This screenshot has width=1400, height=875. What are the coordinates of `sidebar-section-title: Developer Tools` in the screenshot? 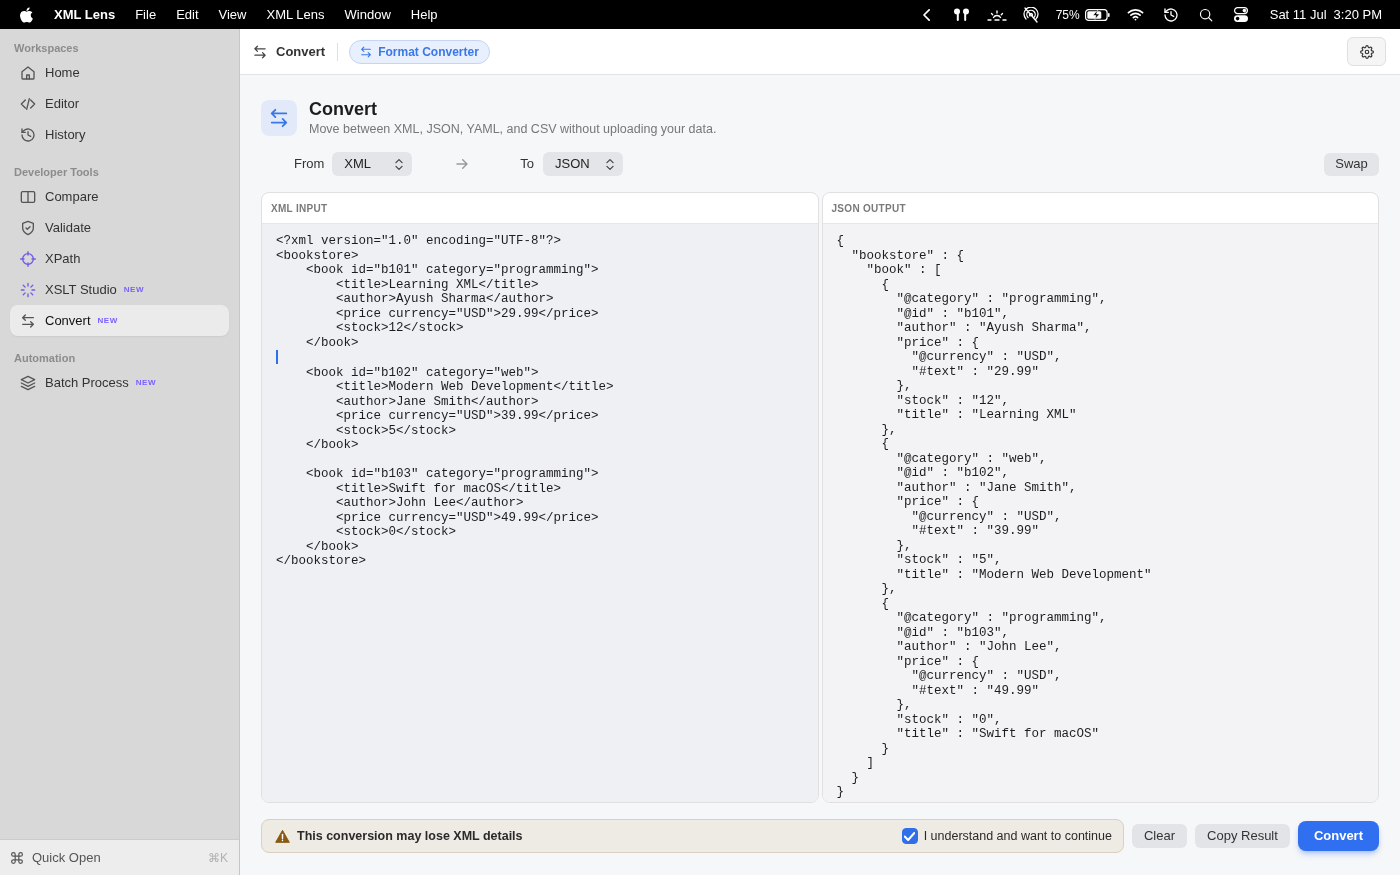 It's located at (56, 172).